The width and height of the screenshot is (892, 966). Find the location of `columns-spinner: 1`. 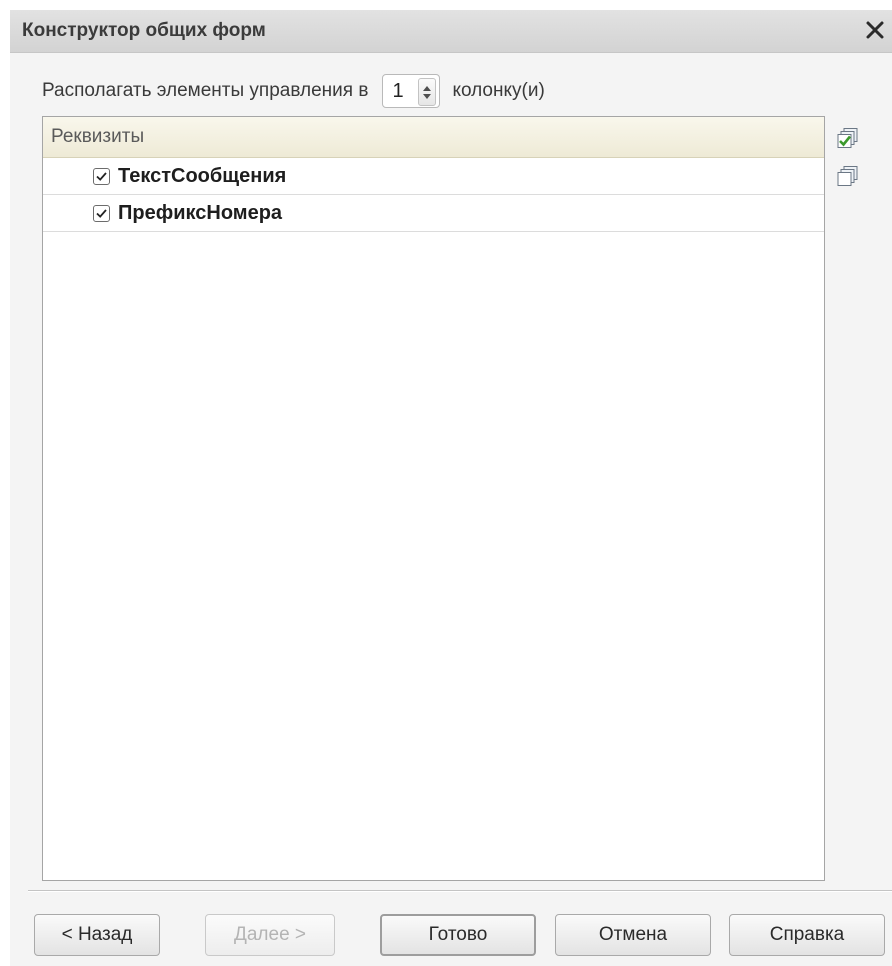

columns-spinner: 1 is located at coordinates (411, 91).